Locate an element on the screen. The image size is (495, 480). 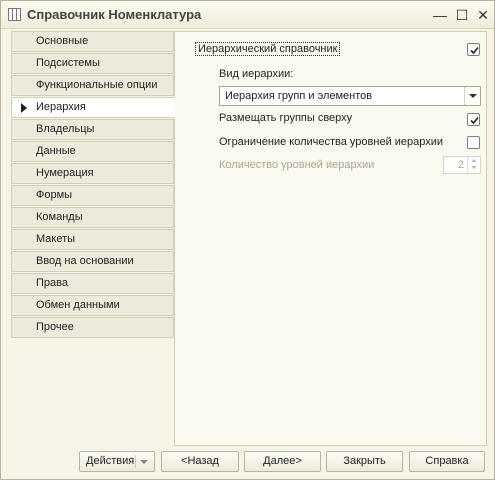
limit-levels-checkbox is located at coordinates (473, 142).